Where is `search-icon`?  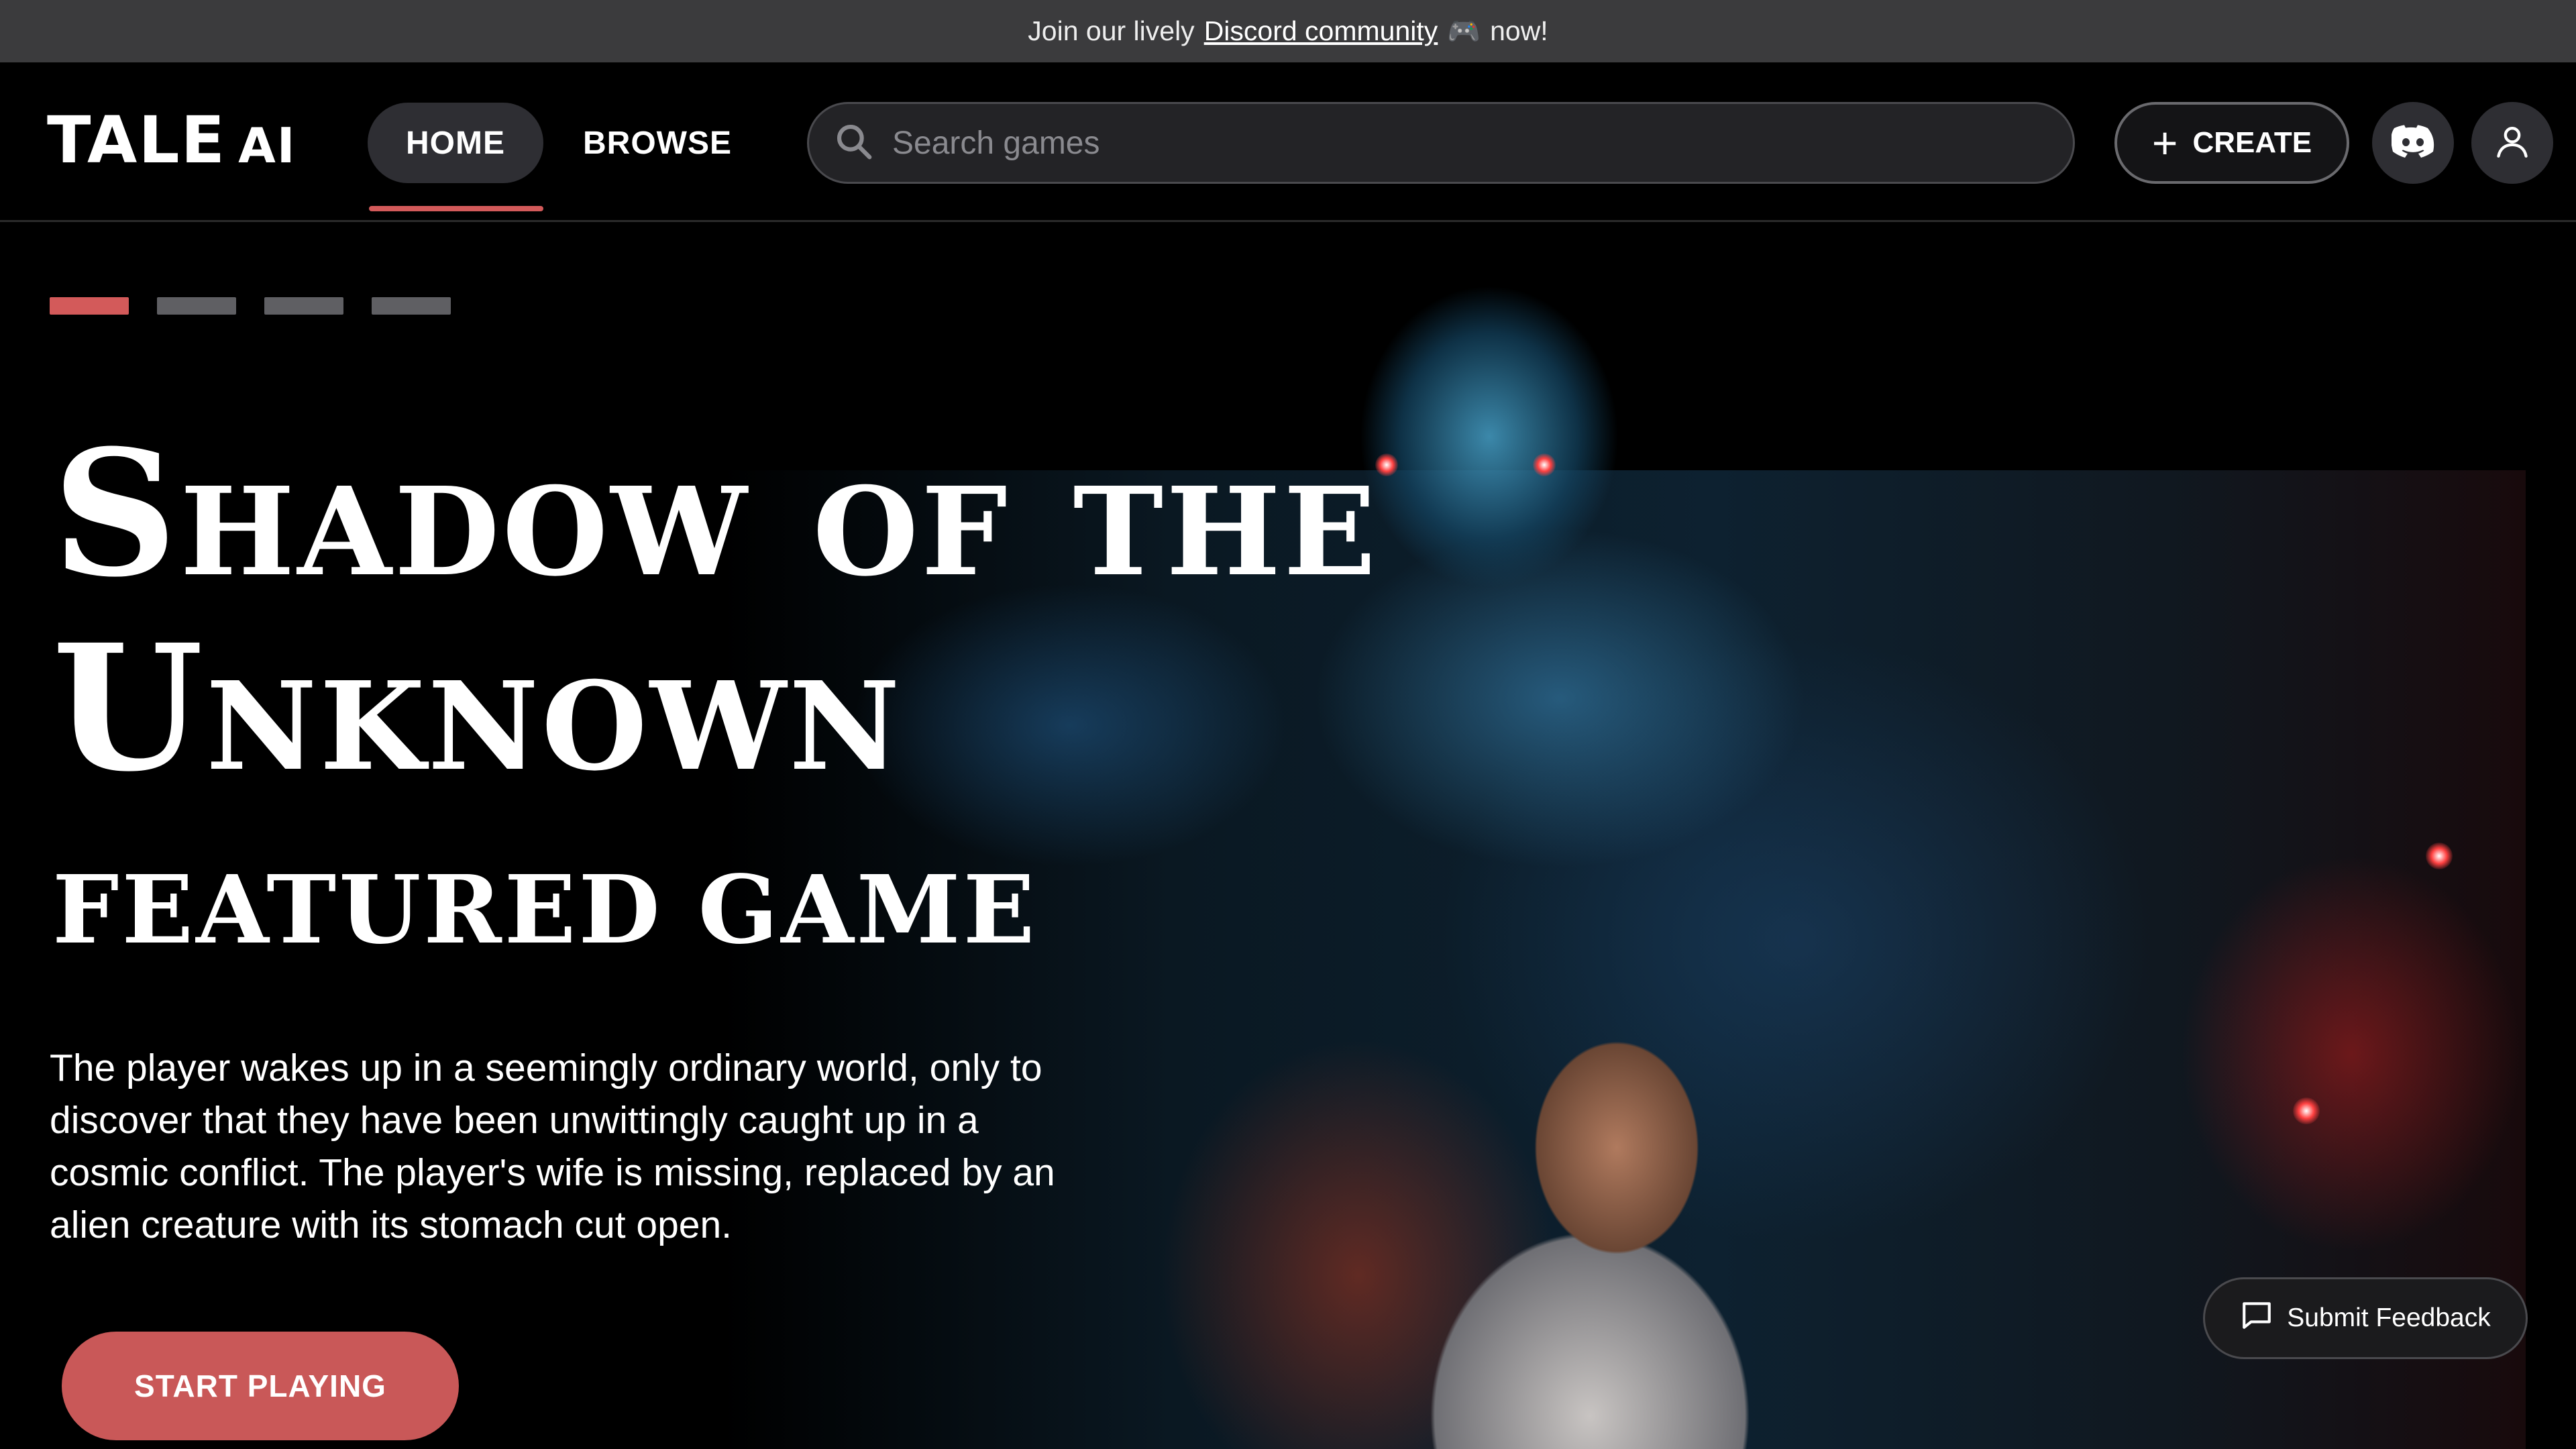 search-icon is located at coordinates (854, 143).